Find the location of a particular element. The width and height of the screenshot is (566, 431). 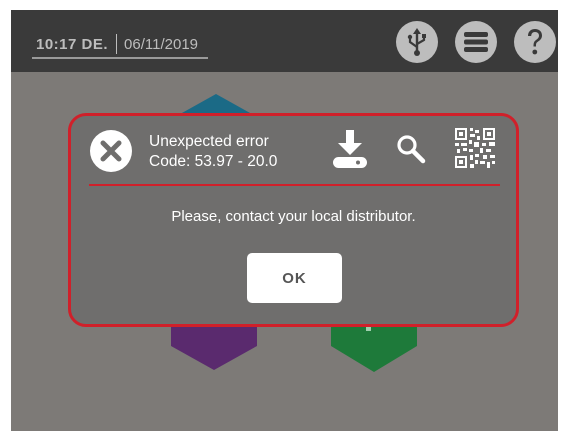

menu-icon is located at coordinates (476, 42).